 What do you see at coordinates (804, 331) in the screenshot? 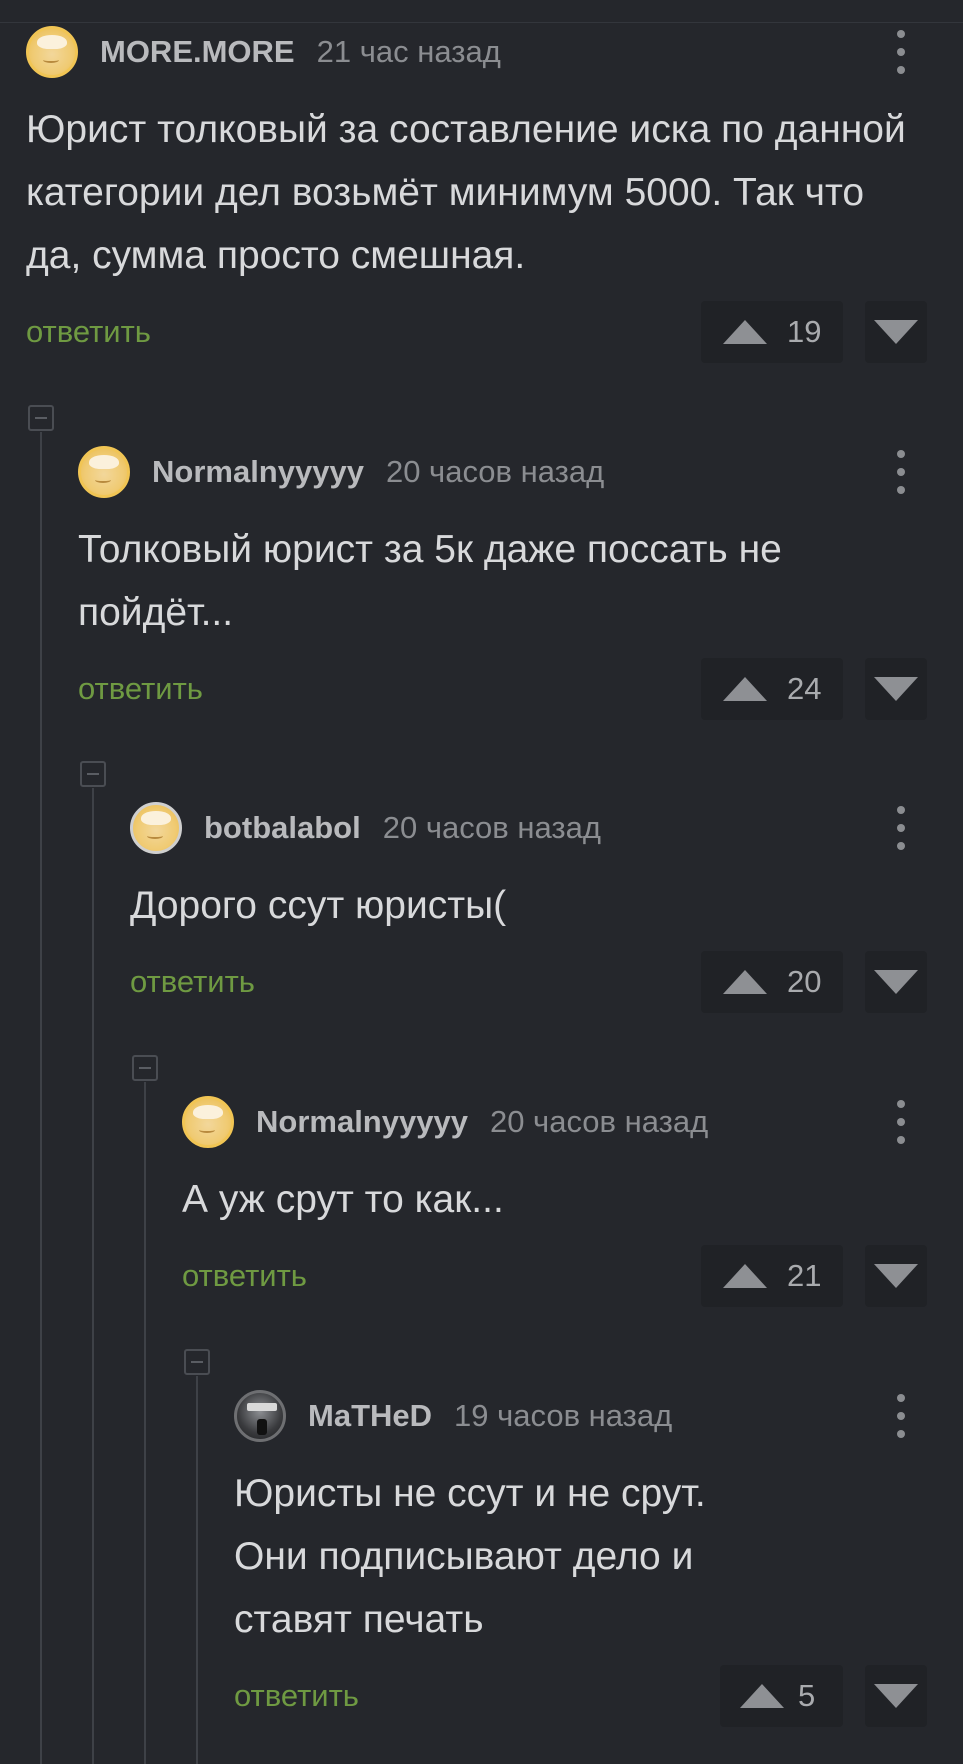
I see `vote-count: 19` at bounding box center [804, 331].